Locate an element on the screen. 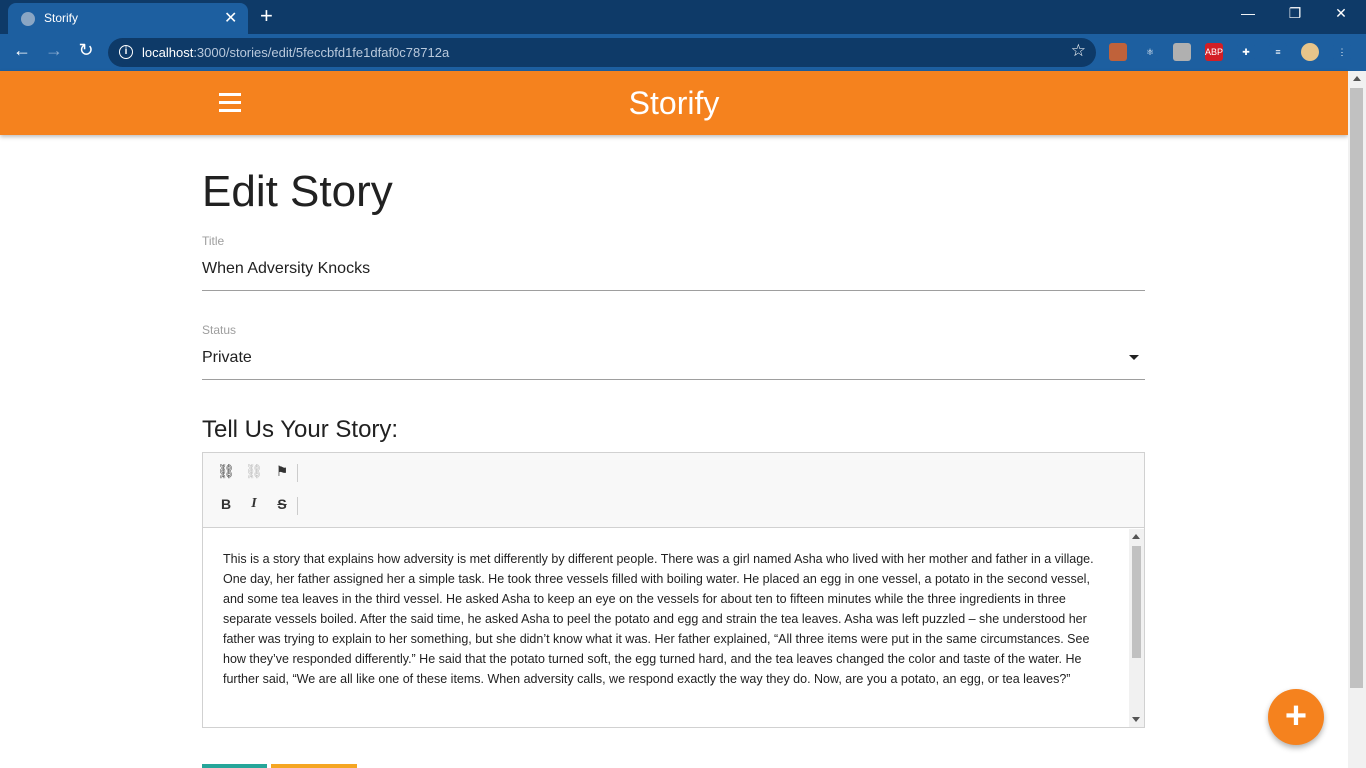 This screenshot has width=1366, height=768. bookmark-star-icon: ☆ is located at coordinates (1078, 51).